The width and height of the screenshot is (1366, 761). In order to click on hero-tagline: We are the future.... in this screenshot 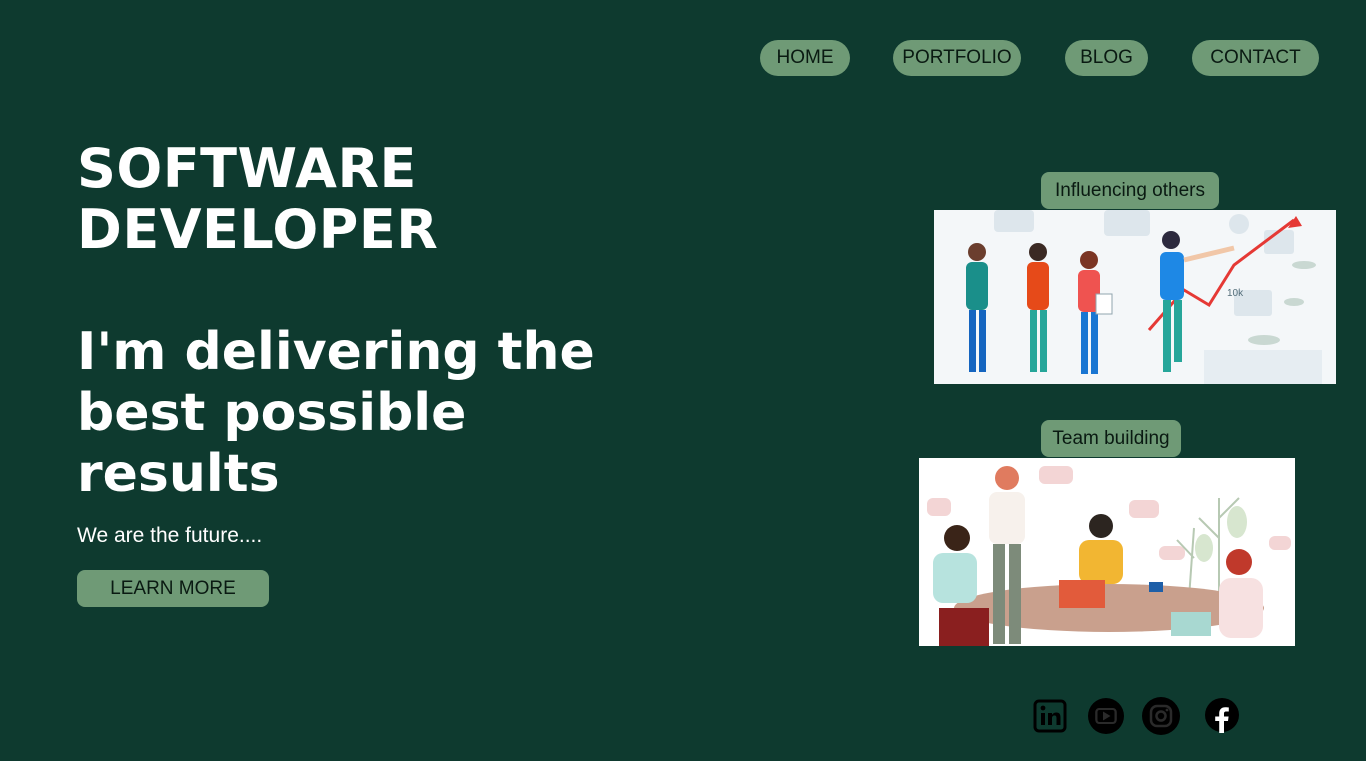, I will do `click(170, 535)`.